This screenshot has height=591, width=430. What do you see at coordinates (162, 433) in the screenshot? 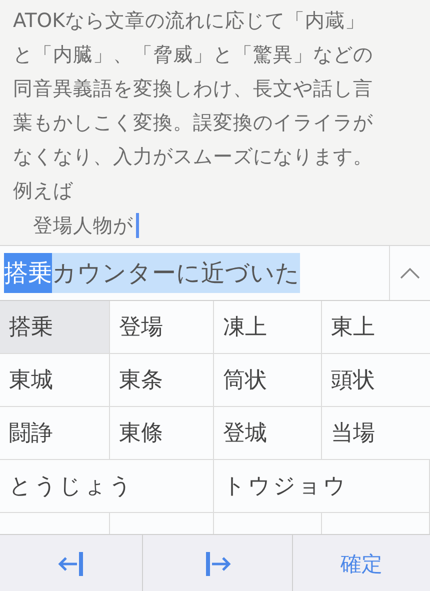
I see `candidate-cell: 東條` at bounding box center [162, 433].